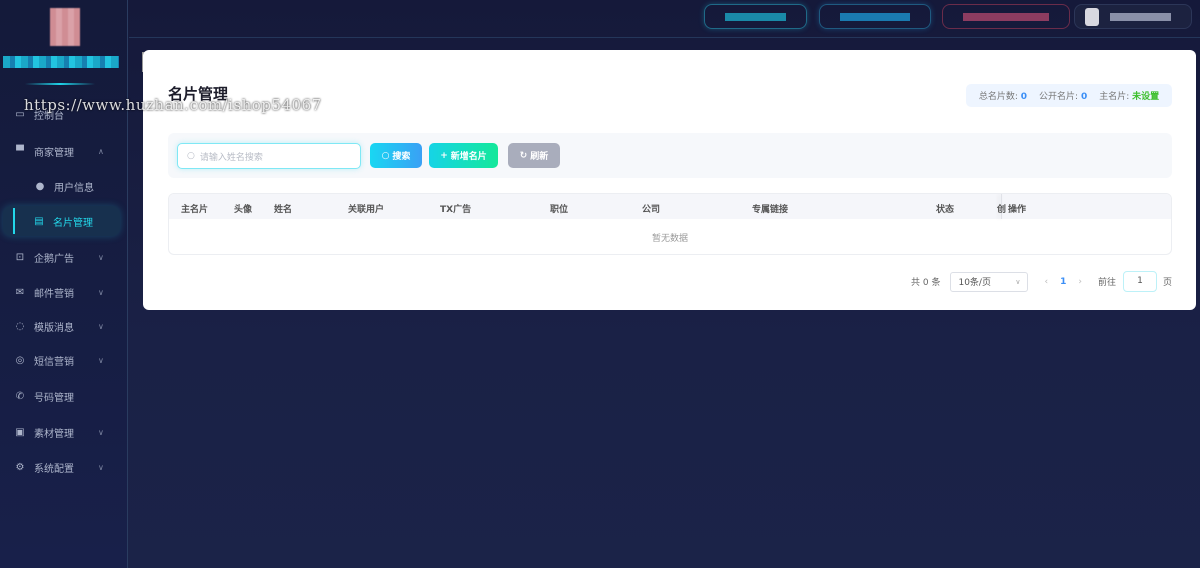 The width and height of the screenshot is (1200, 568). I want to click on chat-icon: ◌, so click(20, 326).